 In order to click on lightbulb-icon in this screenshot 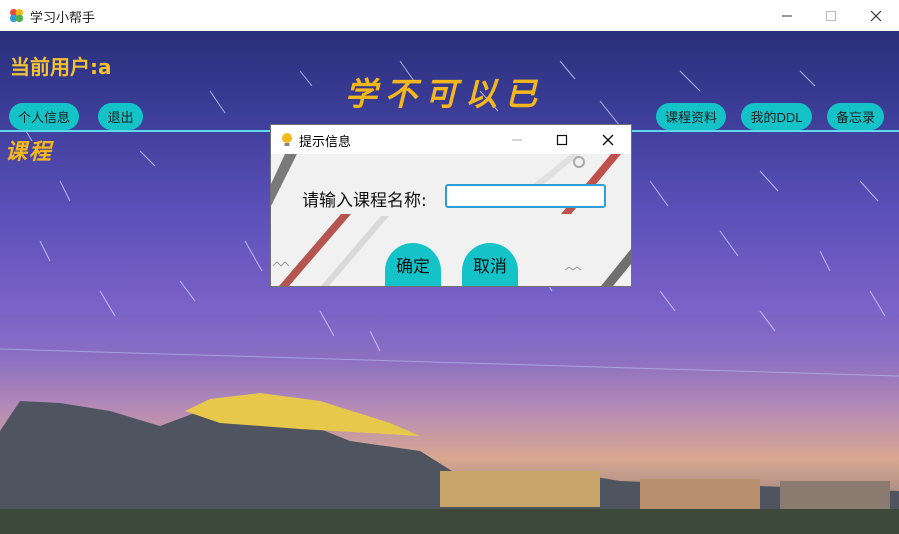, I will do `click(287, 139)`.